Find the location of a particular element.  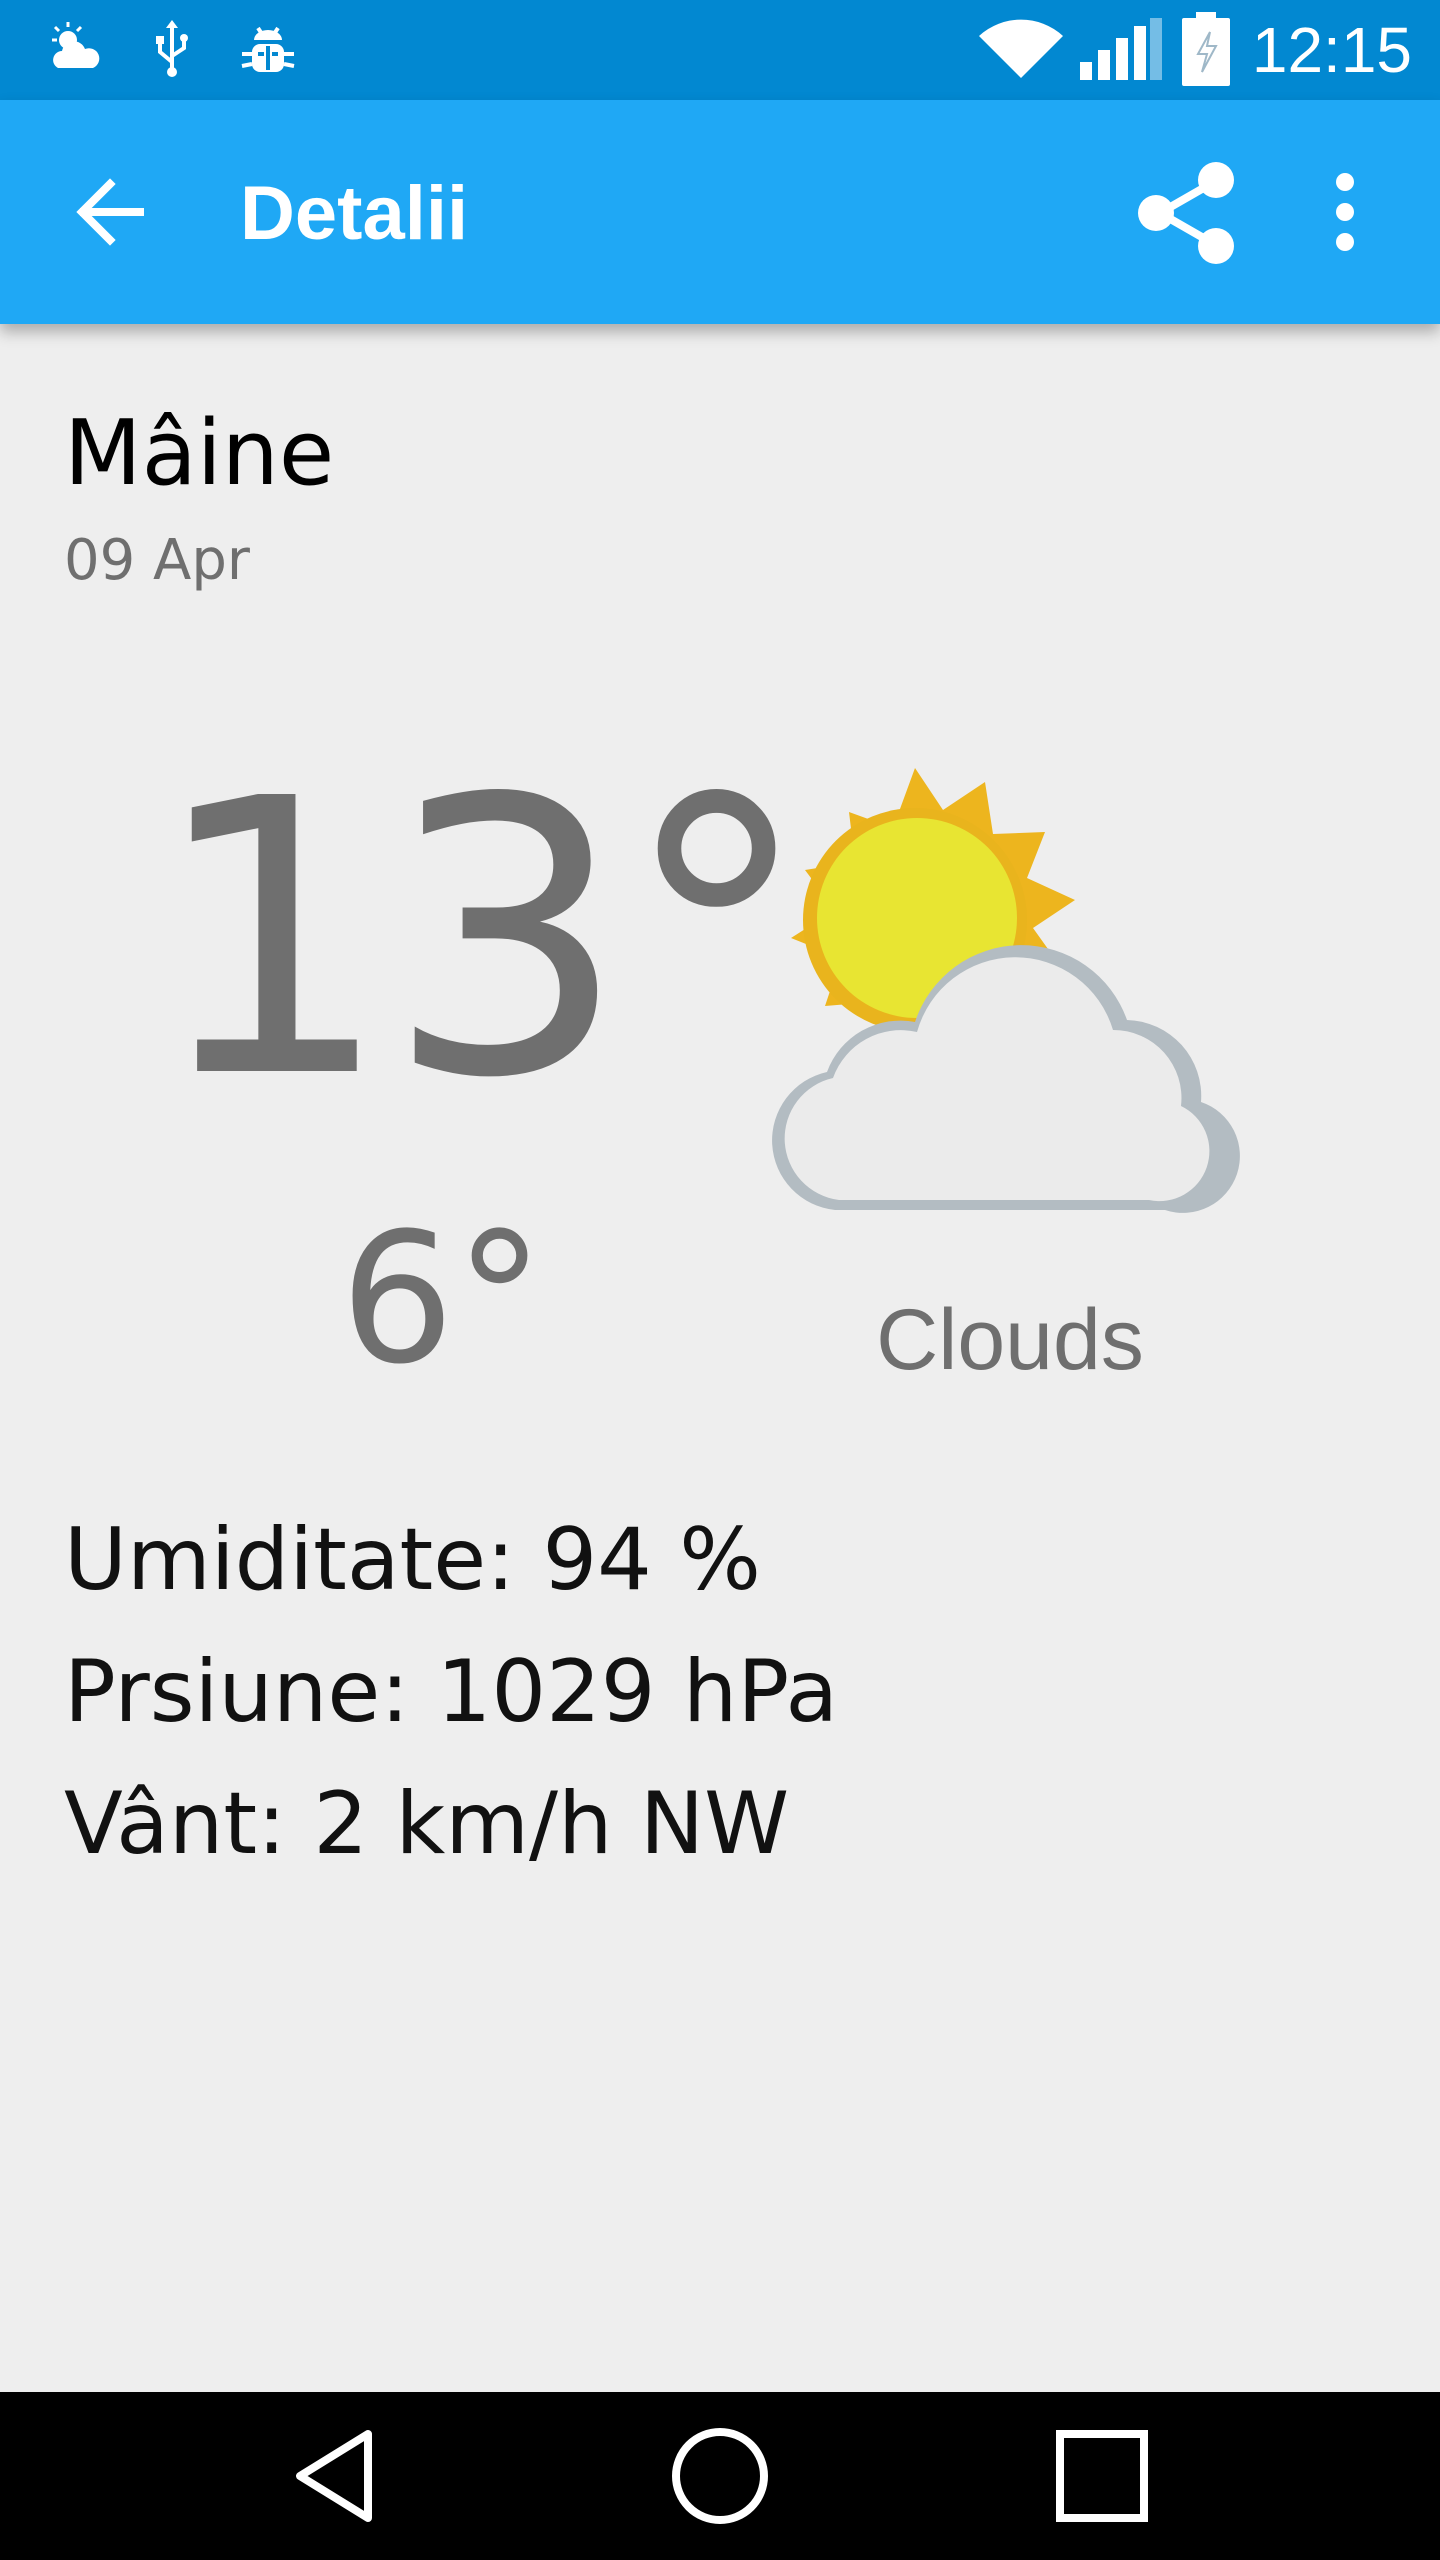

low-temperature: 6° is located at coordinates (442, 1299).